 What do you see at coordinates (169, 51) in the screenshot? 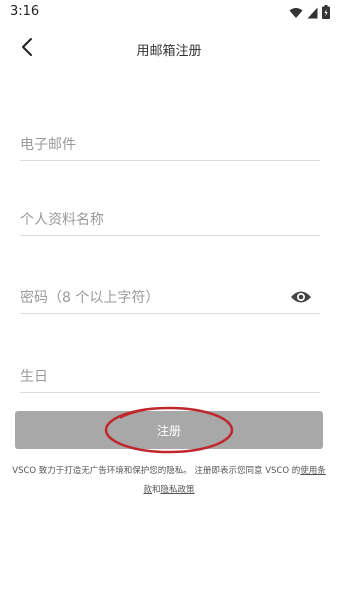
I see `page-title: 用邮箱注册` at bounding box center [169, 51].